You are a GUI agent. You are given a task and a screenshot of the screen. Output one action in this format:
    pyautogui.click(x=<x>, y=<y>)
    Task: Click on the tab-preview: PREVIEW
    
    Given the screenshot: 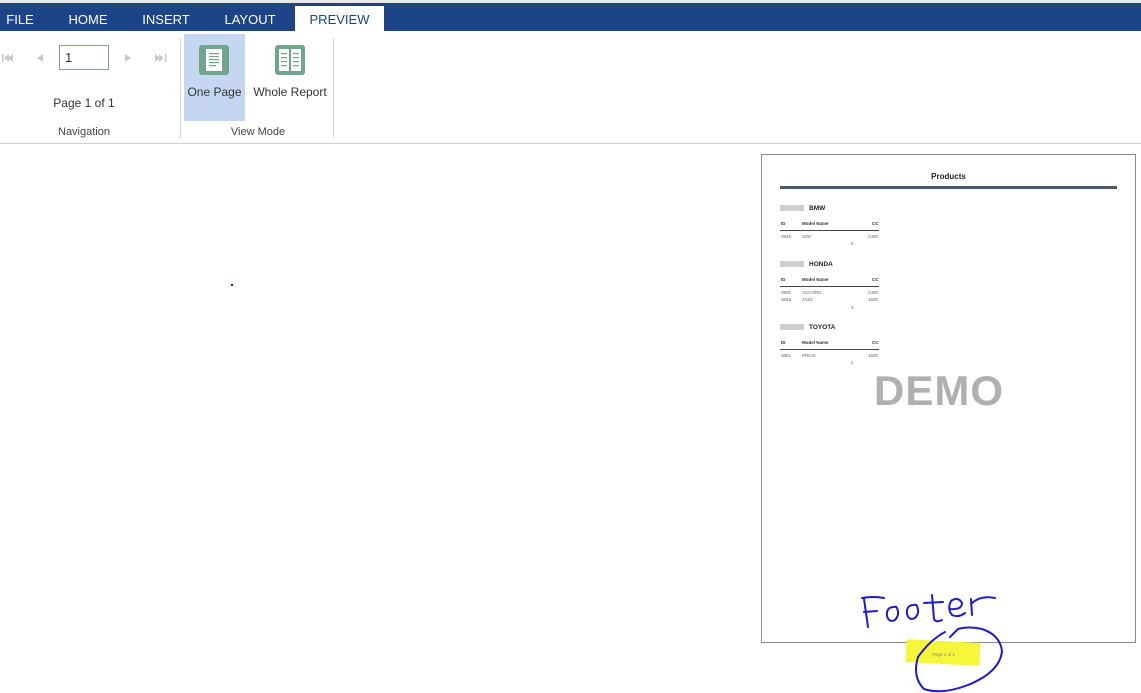 What is the action you would take?
    pyautogui.click(x=339, y=20)
    